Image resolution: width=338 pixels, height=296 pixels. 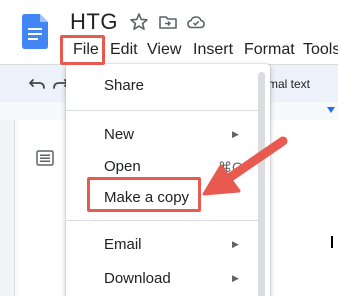 What do you see at coordinates (269, 50) in the screenshot?
I see `menu-format: Format` at bounding box center [269, 50].